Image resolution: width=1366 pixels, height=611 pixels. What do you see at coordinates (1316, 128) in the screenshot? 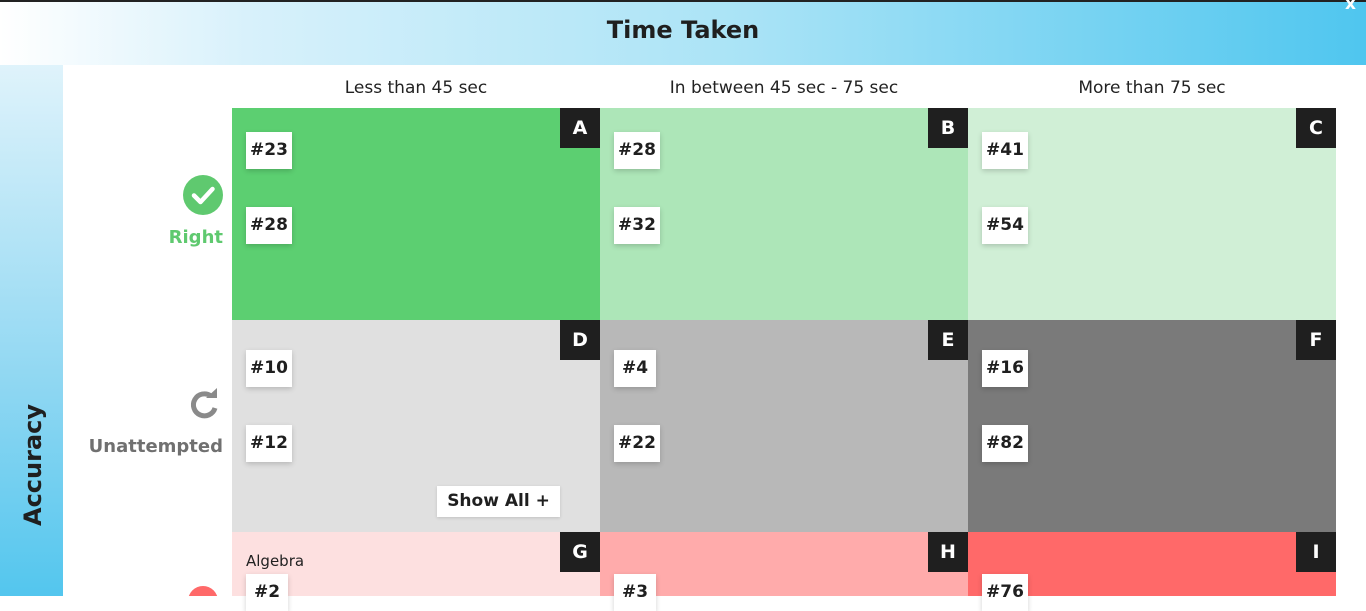
I see `cell-letter-c: C` at bounding box center [1316, 128].